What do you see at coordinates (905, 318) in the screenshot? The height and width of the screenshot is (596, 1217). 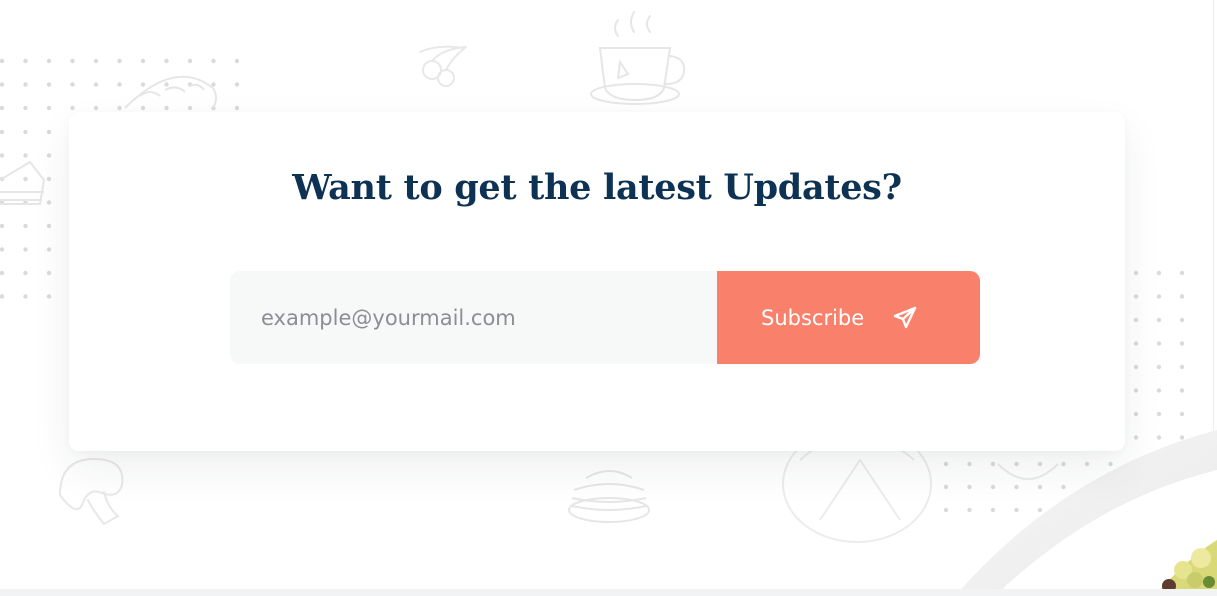 I see `paper-plane-icon` at bounding box center [905, 318].